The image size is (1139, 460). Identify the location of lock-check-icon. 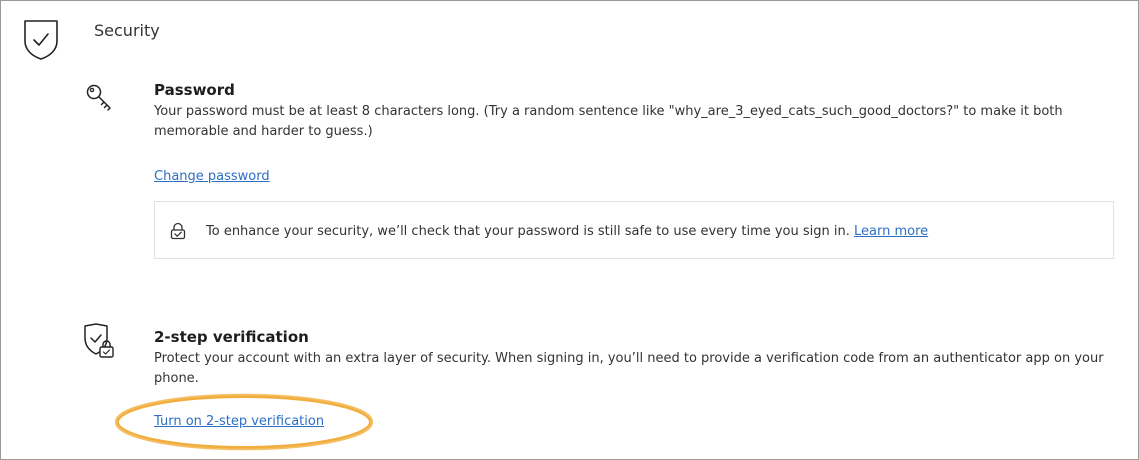
(178, 231).